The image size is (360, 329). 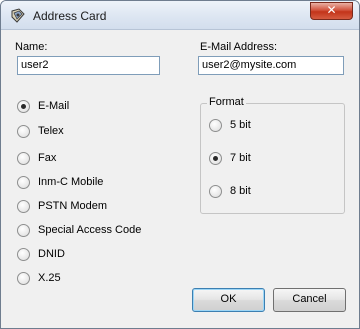 I want to click on close-icon: ✕, so click(x=331, y=10).